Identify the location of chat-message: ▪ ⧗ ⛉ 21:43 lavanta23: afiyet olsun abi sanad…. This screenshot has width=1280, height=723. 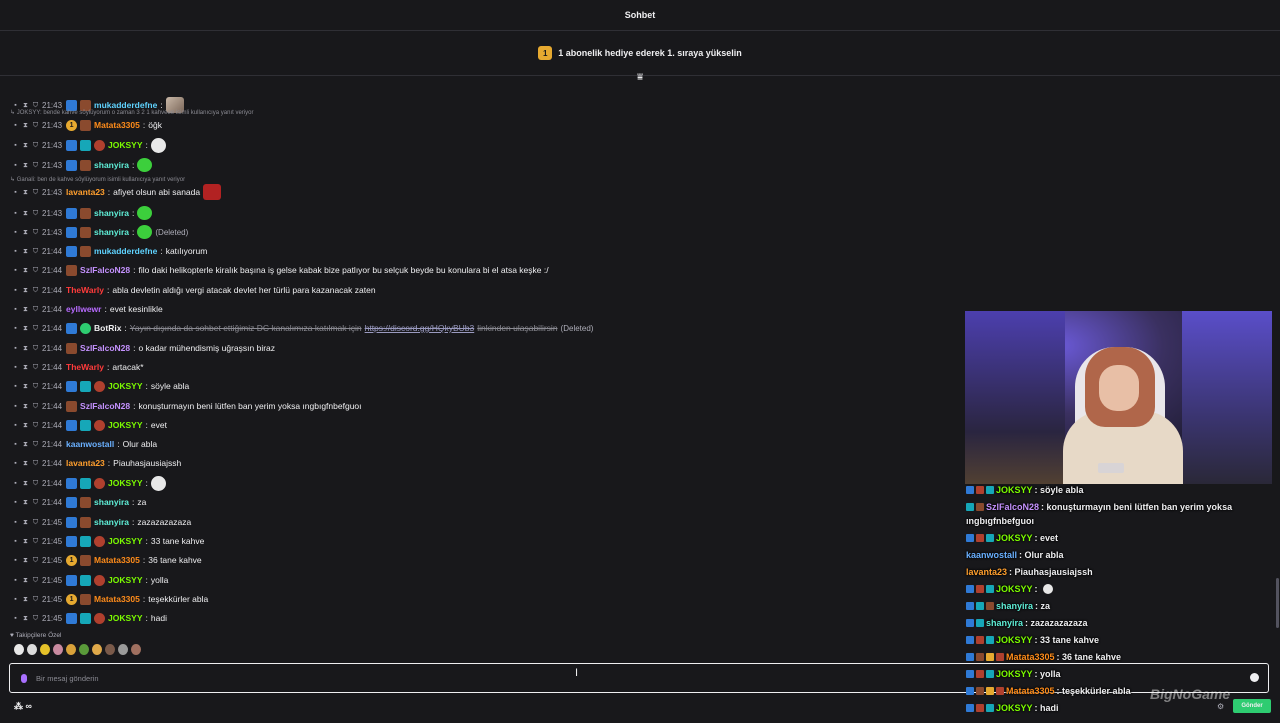
(117, 192).